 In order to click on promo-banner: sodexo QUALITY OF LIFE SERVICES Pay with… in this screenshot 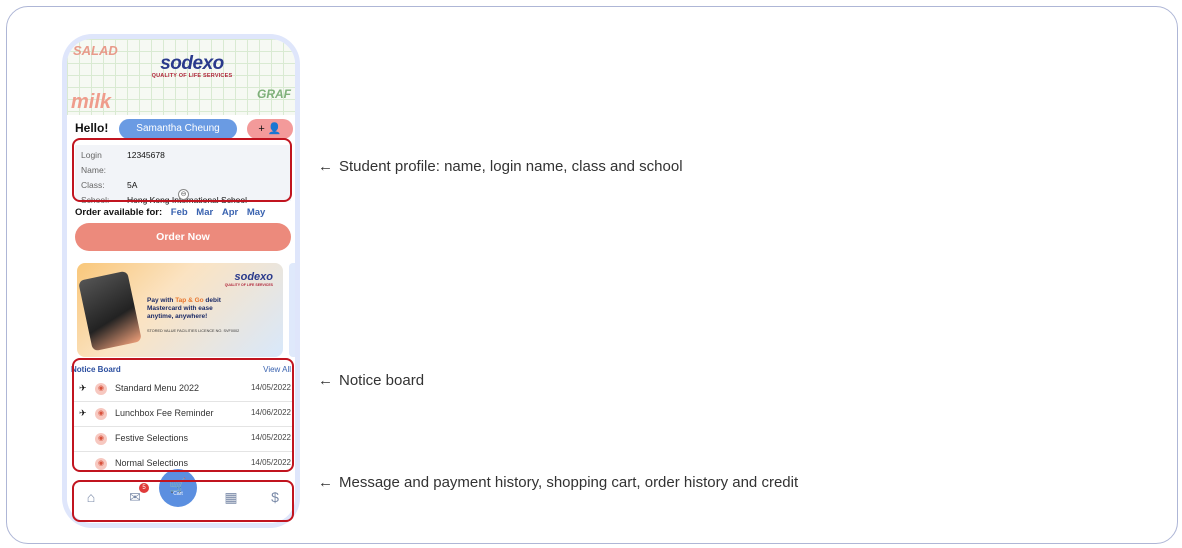, I will do `click(180, 310)`.